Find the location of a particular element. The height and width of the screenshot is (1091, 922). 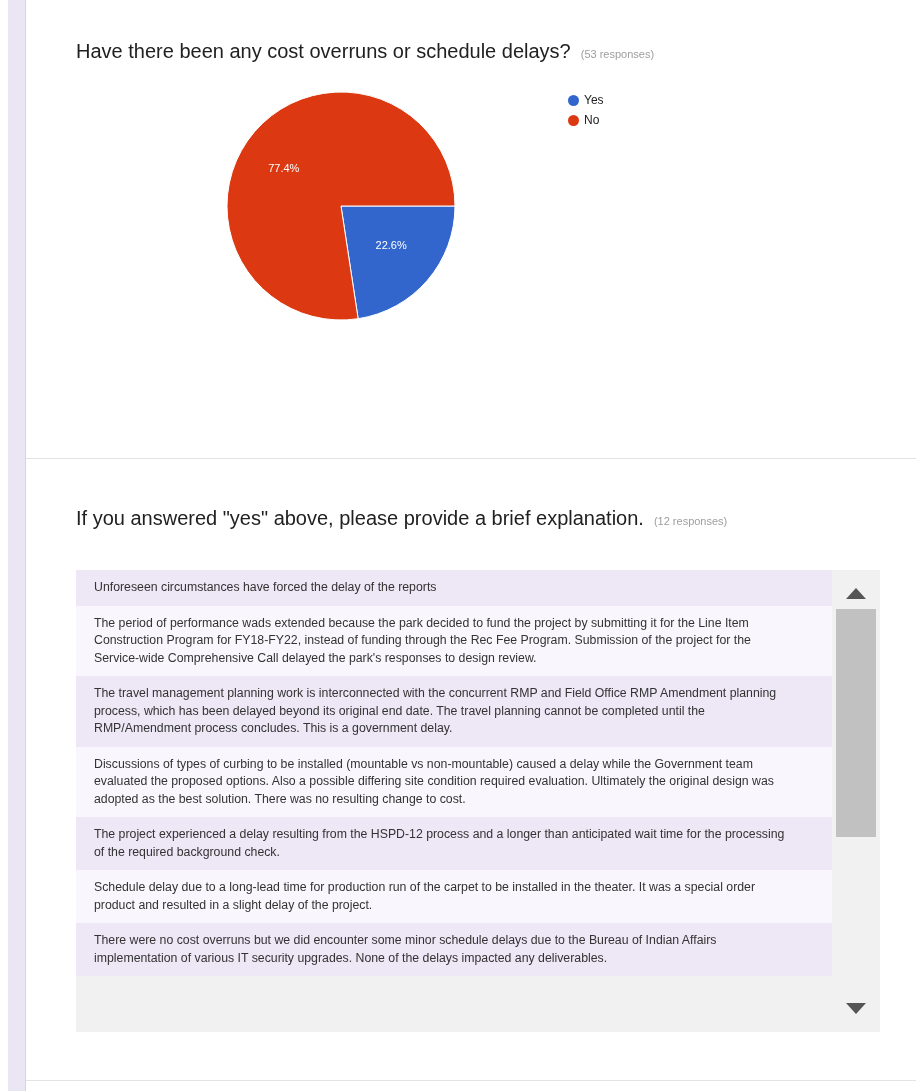

response-row: Schedule delay due to a long-lead time for production run of the carpet to be installed in the theater. It was a special order product and resulted in a slight delay of the project. is located at coordinates (454, 896).